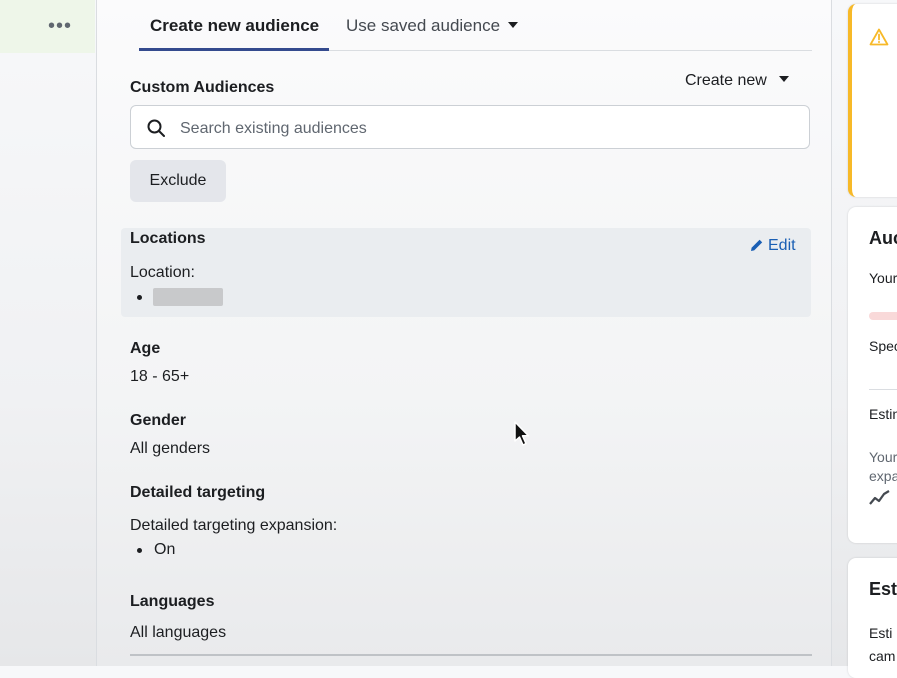 This screenshot has height=678, width=897. What do you see at coordinates (466, 272) in the screenshot?
I see `locations-section` at bounding box center [466, 272].